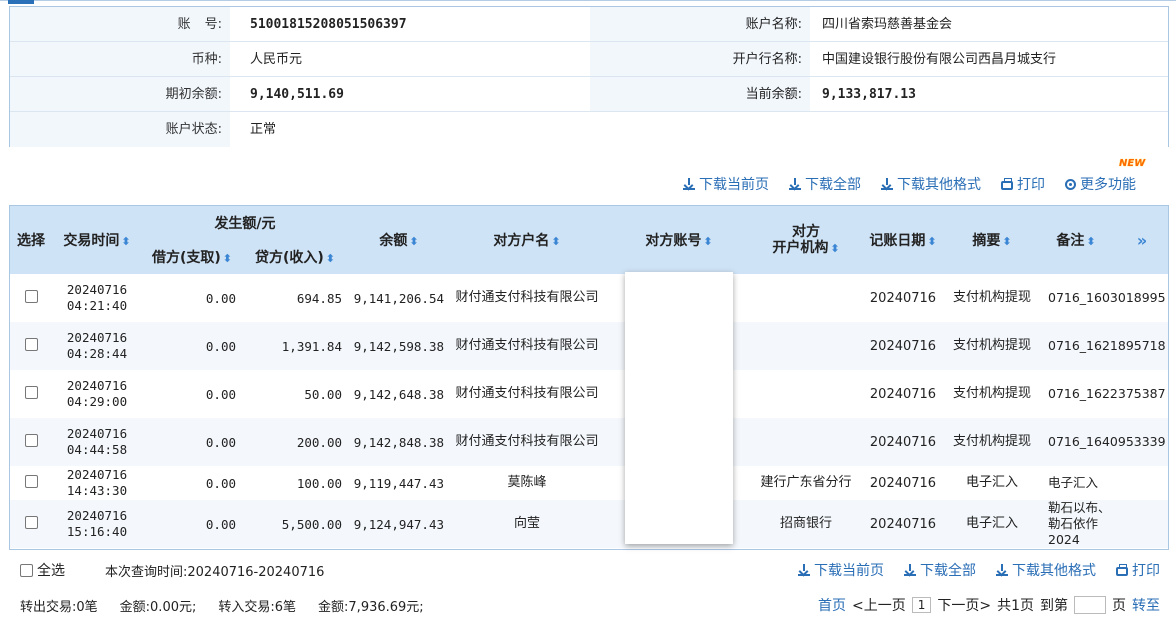 This screenshot has width=1176, height=630. What do you see at coordinates (1090, 605) in the screenshot?
I see `goto-page-input` at bounding box center [1090, 605].